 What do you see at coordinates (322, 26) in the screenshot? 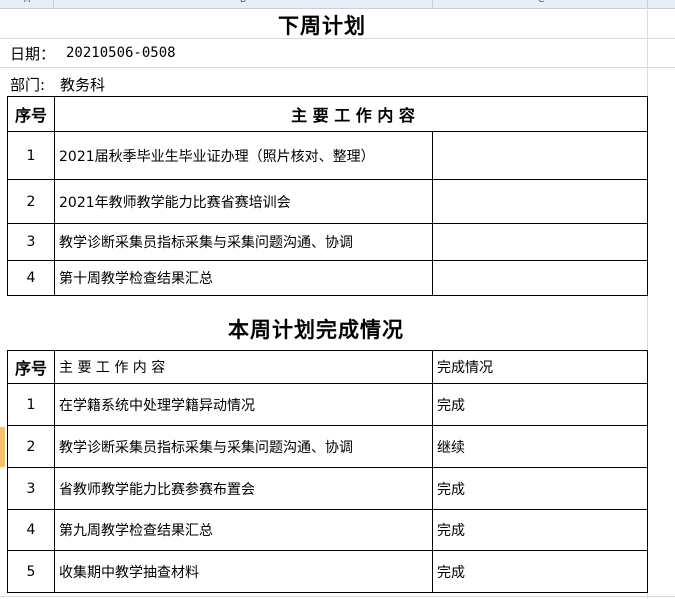
I see `next-week-title: 下周计划` at bounding box center [322, 26].